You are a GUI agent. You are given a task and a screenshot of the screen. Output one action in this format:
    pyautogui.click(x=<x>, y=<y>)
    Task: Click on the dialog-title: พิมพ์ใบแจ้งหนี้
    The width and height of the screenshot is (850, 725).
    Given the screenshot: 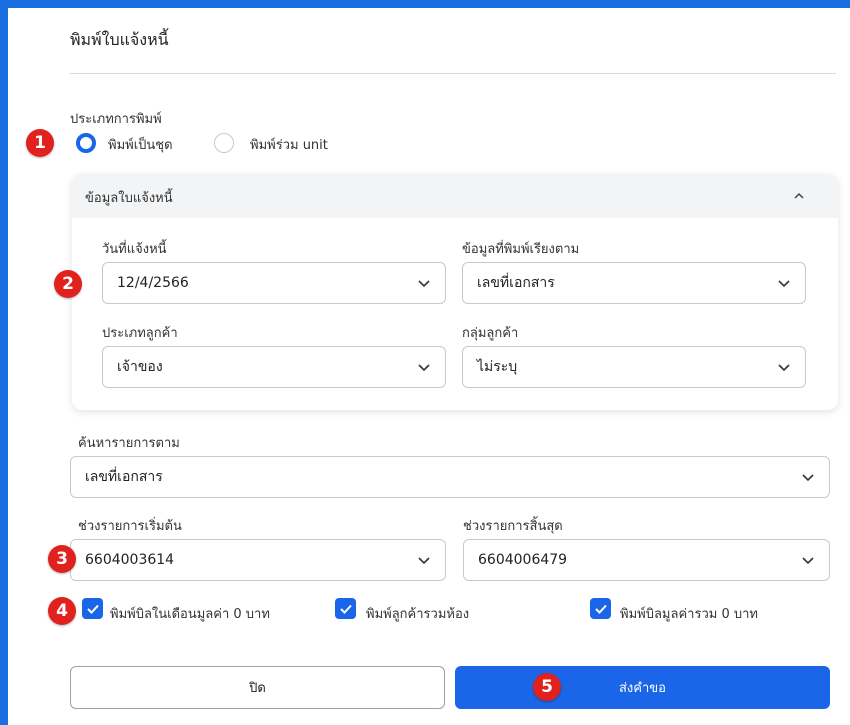 What is the action you would take?
    pyautogui.click(x=119, y=39)
    